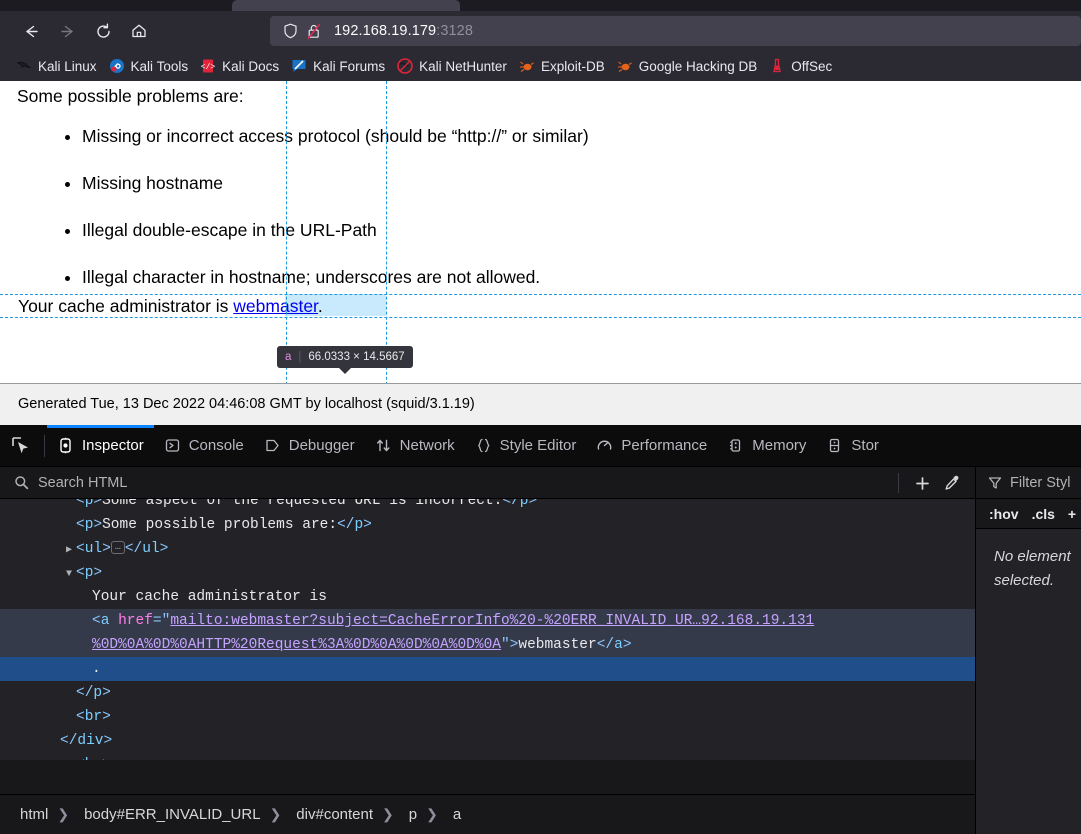  I want to click on bookmark-kali-docs: </> Kali Docs, so click(239, 66).